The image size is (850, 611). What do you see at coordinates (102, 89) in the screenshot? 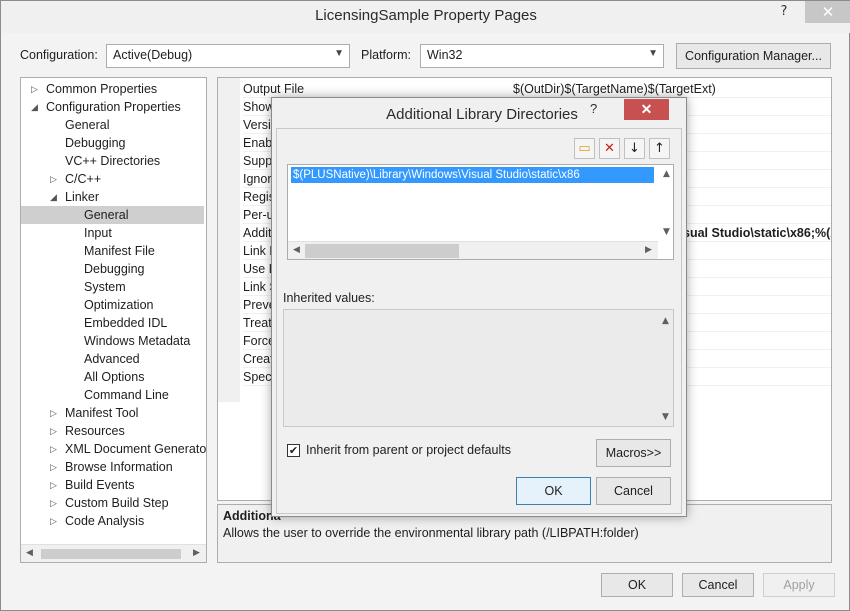
I see `tree-item-label: Common Properties` at bounding box center [102, 89].